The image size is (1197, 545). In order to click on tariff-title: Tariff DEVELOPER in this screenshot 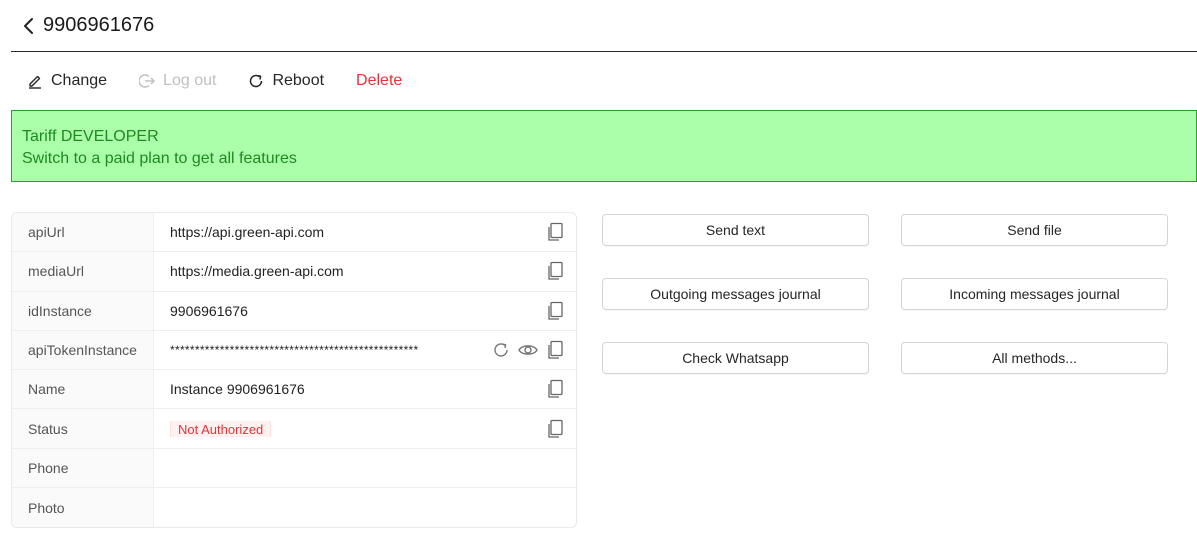, I will do `click(90, 136)`.